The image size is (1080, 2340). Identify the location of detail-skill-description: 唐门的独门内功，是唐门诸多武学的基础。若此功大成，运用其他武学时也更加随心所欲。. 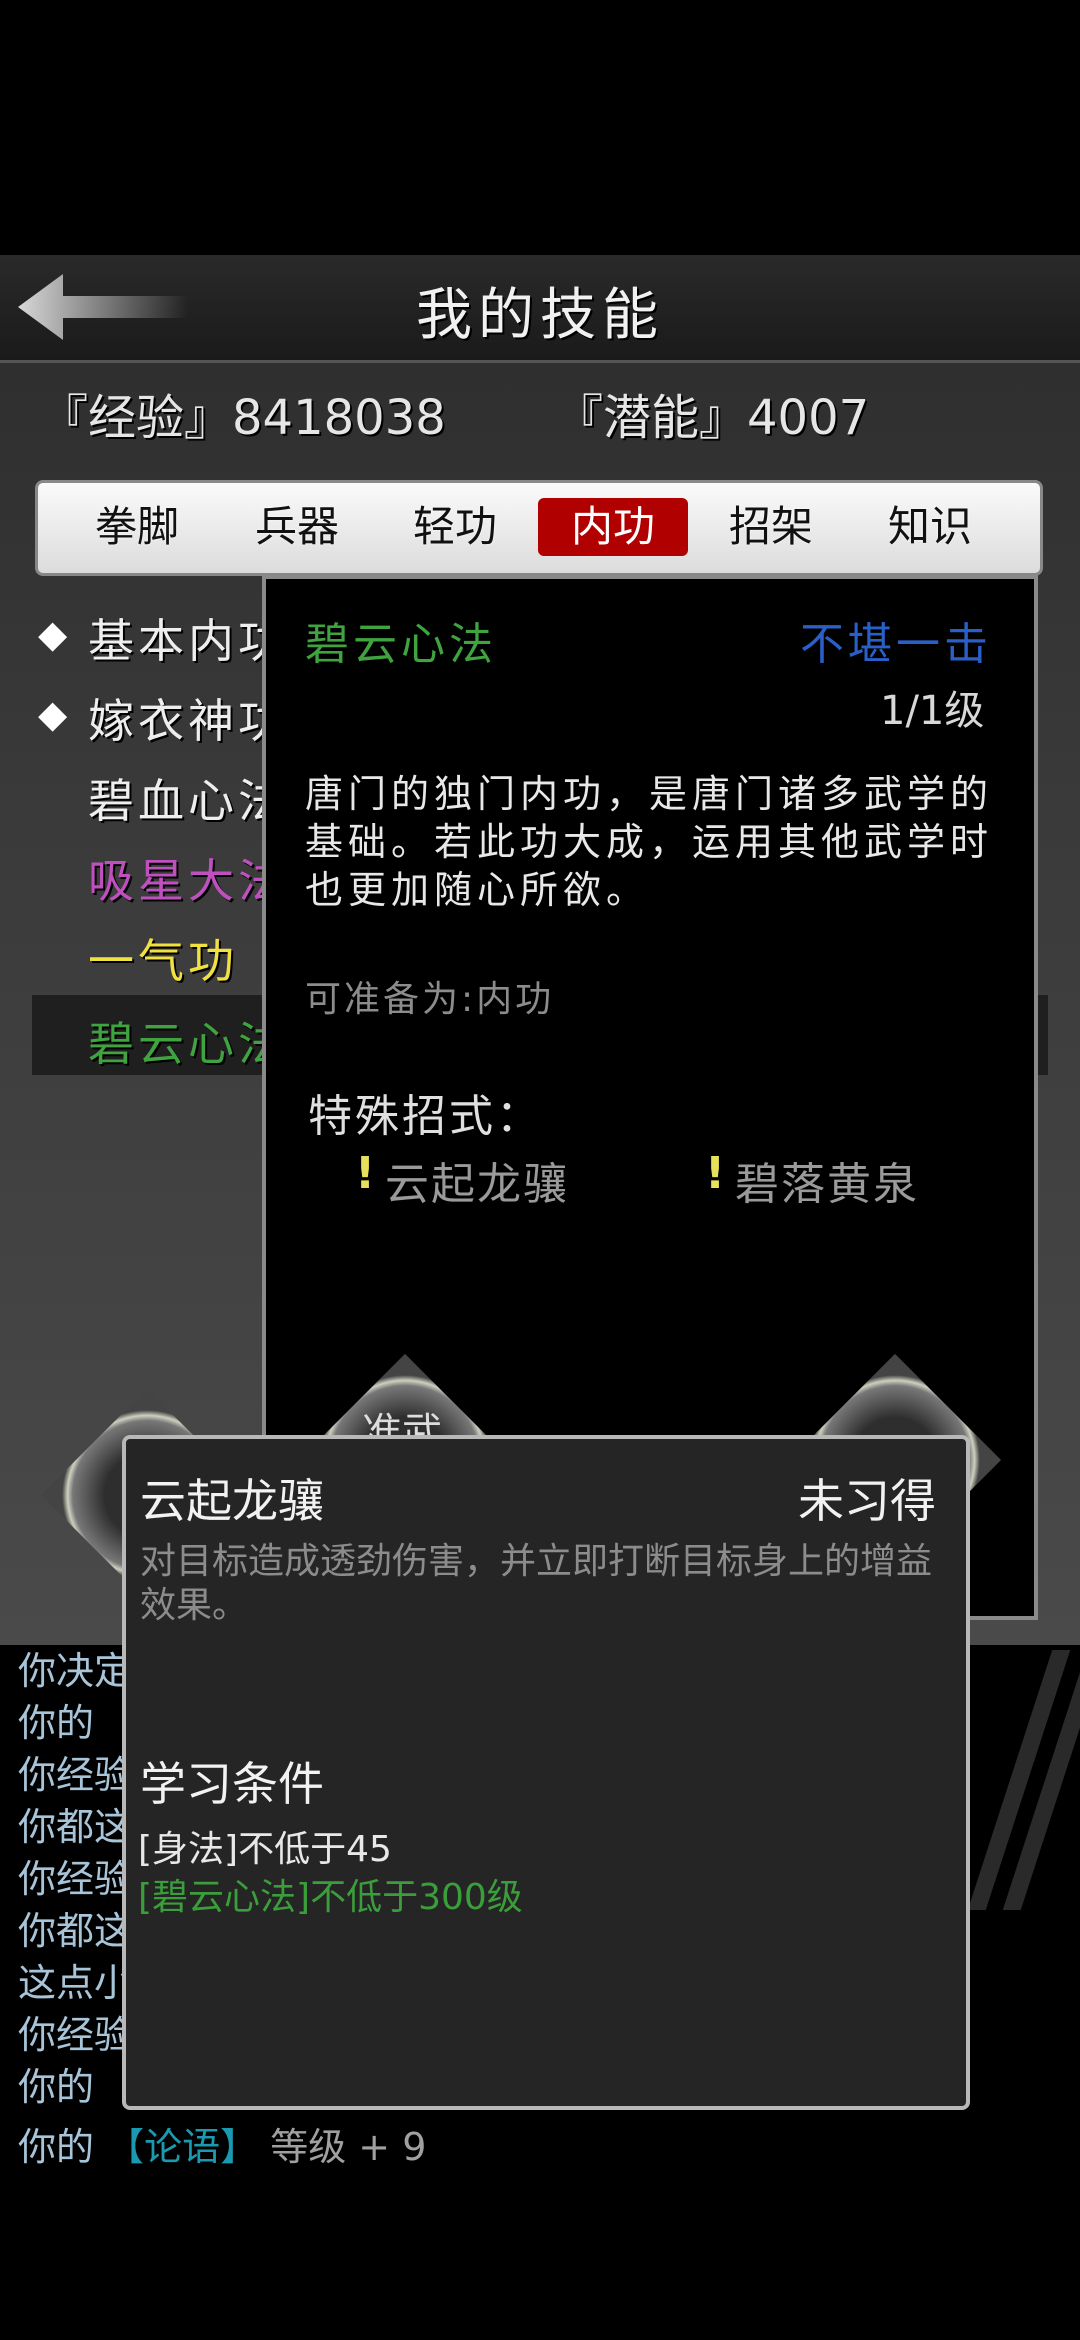
(649, 842).